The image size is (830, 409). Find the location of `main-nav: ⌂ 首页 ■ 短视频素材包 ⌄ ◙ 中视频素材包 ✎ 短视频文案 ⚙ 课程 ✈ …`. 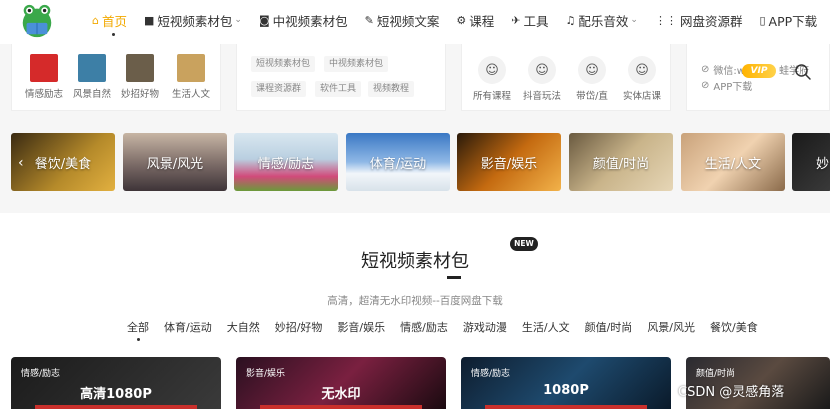

main-nav: ⌂ 首页 ■ 短视频素材包 ⌄ ◙ 中视频素材包 ✎ 短视频文案 ⚙ 课程 ✈ … is located at coordinates (461, 20).